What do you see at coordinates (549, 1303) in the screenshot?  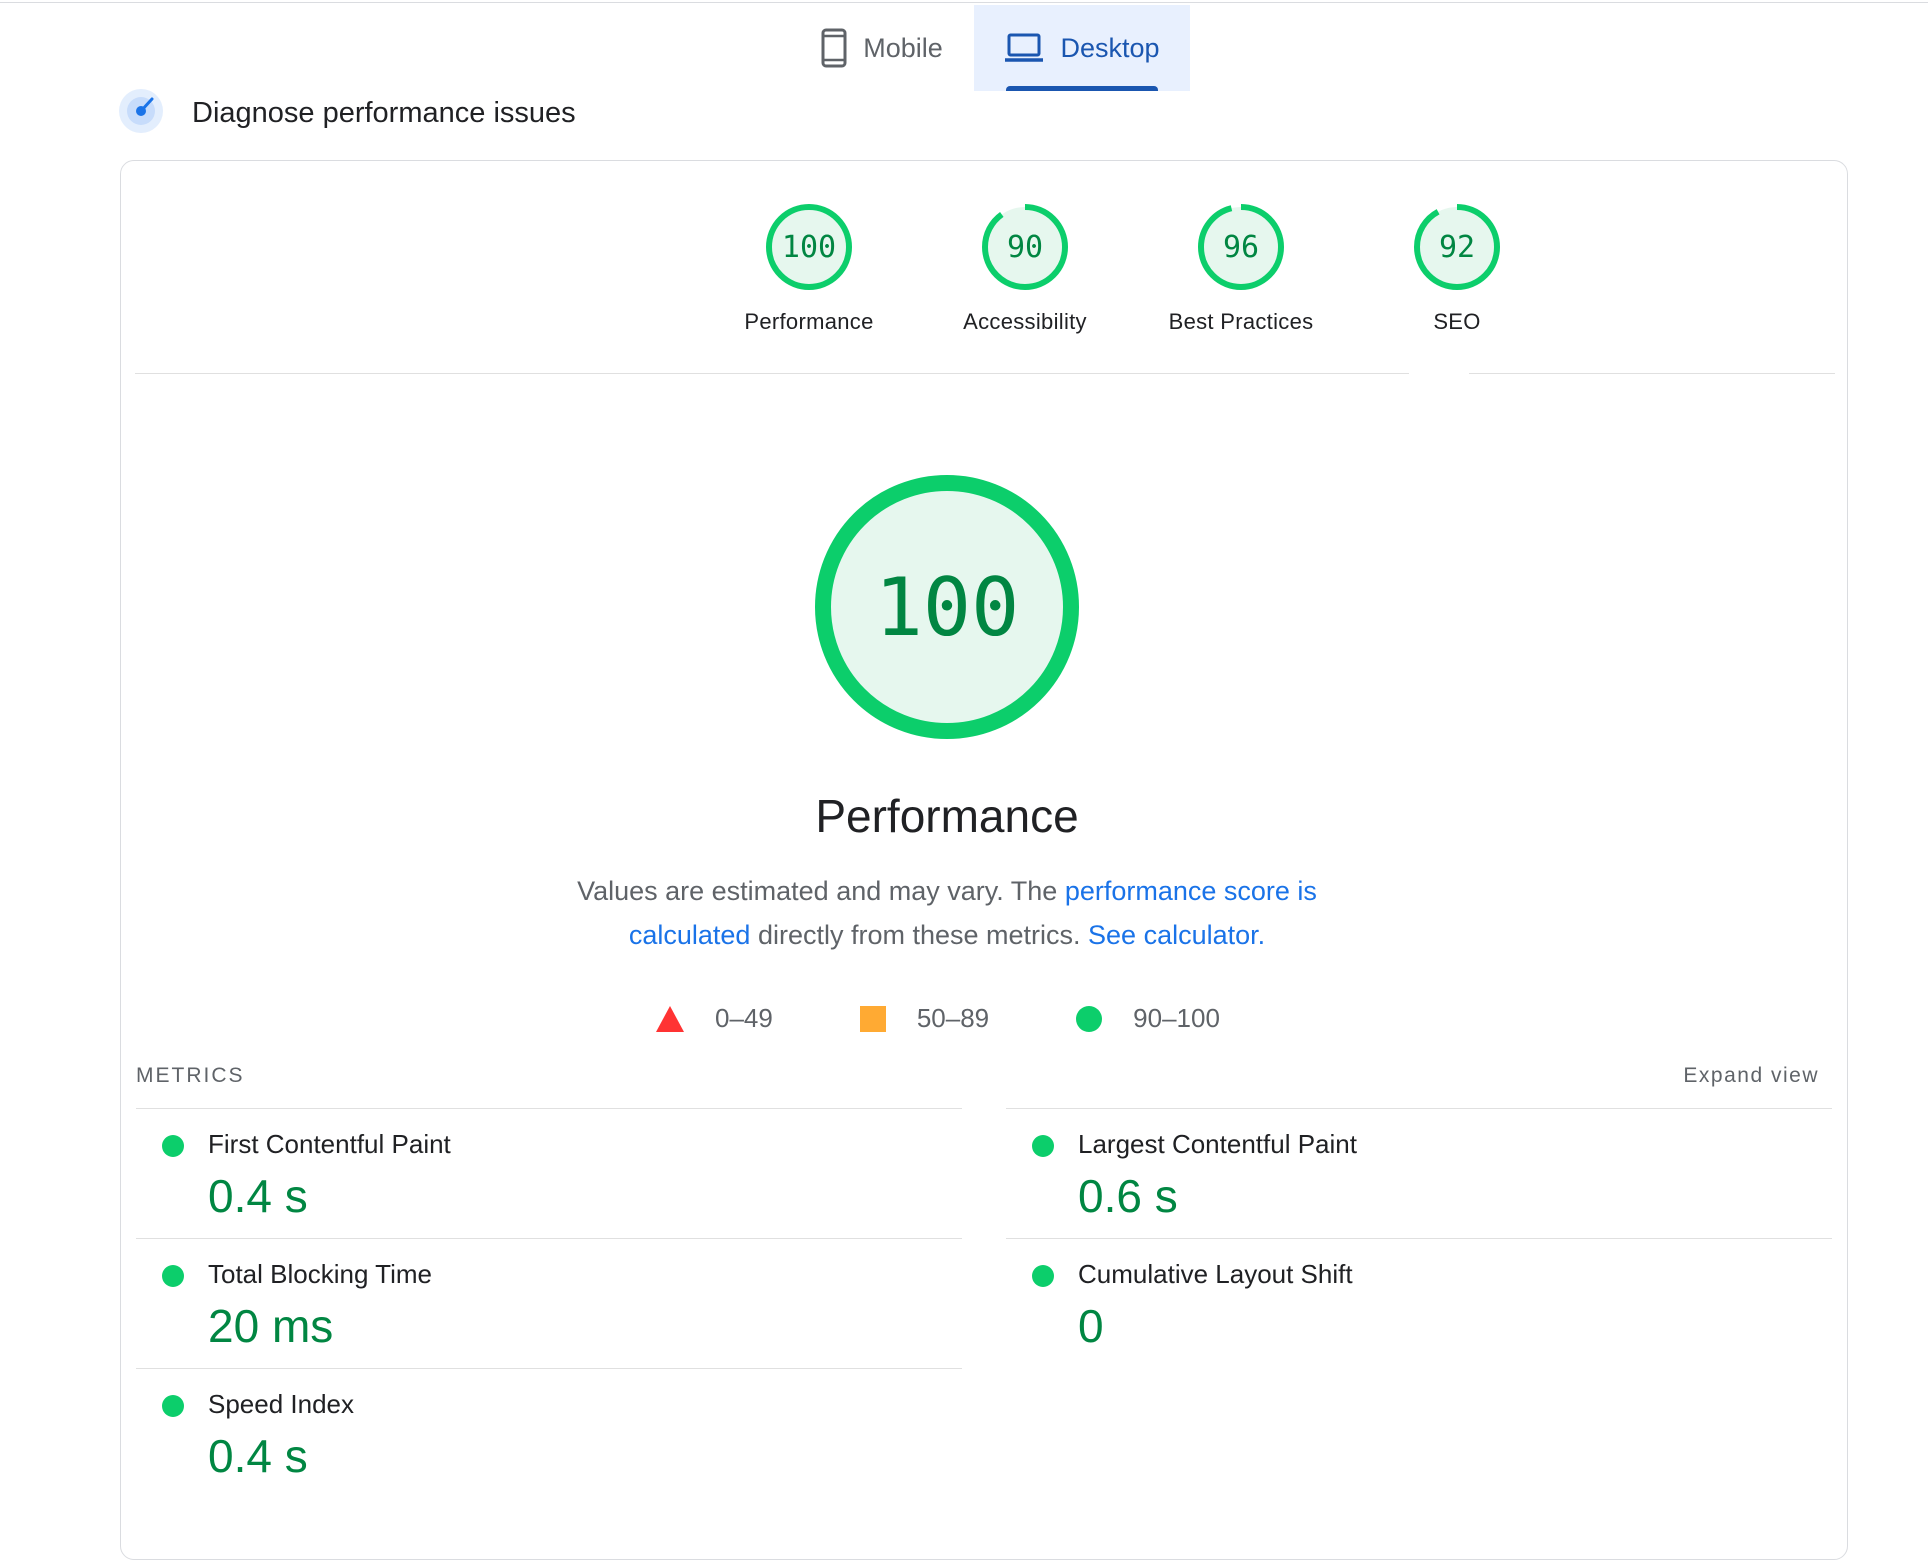 I see `metric-total-blocking-time: Total Blocking Time 20 ms` at bounding box center [549, 1303].